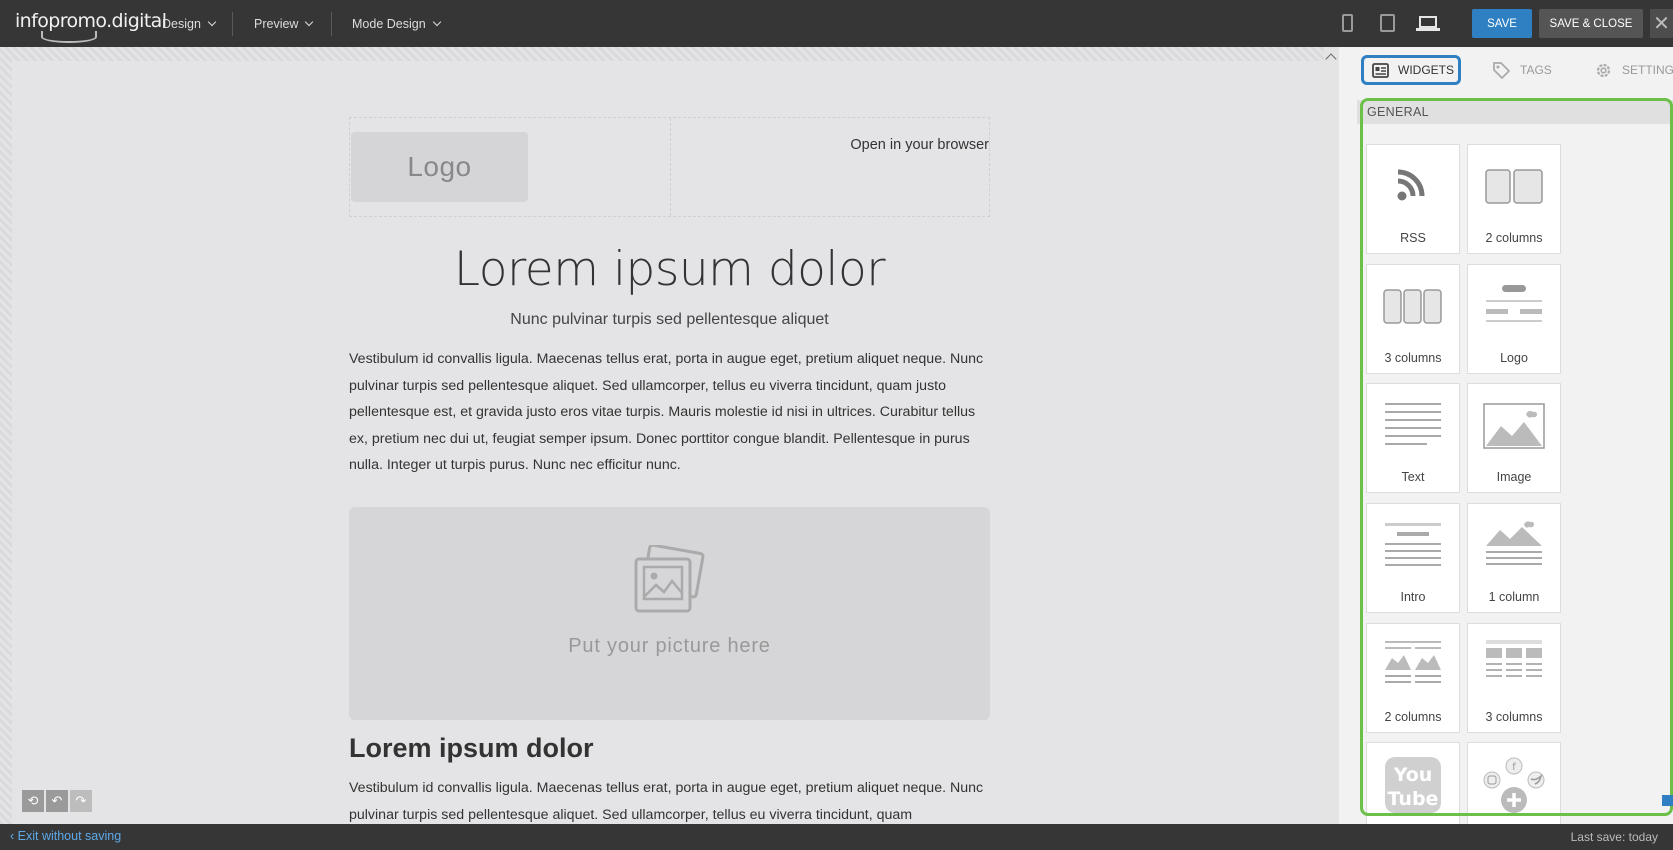 The width and height of the screenshot is (1673, 850). I want to click on tab-widgets-label: WIDGETS, so click(1426, 70).